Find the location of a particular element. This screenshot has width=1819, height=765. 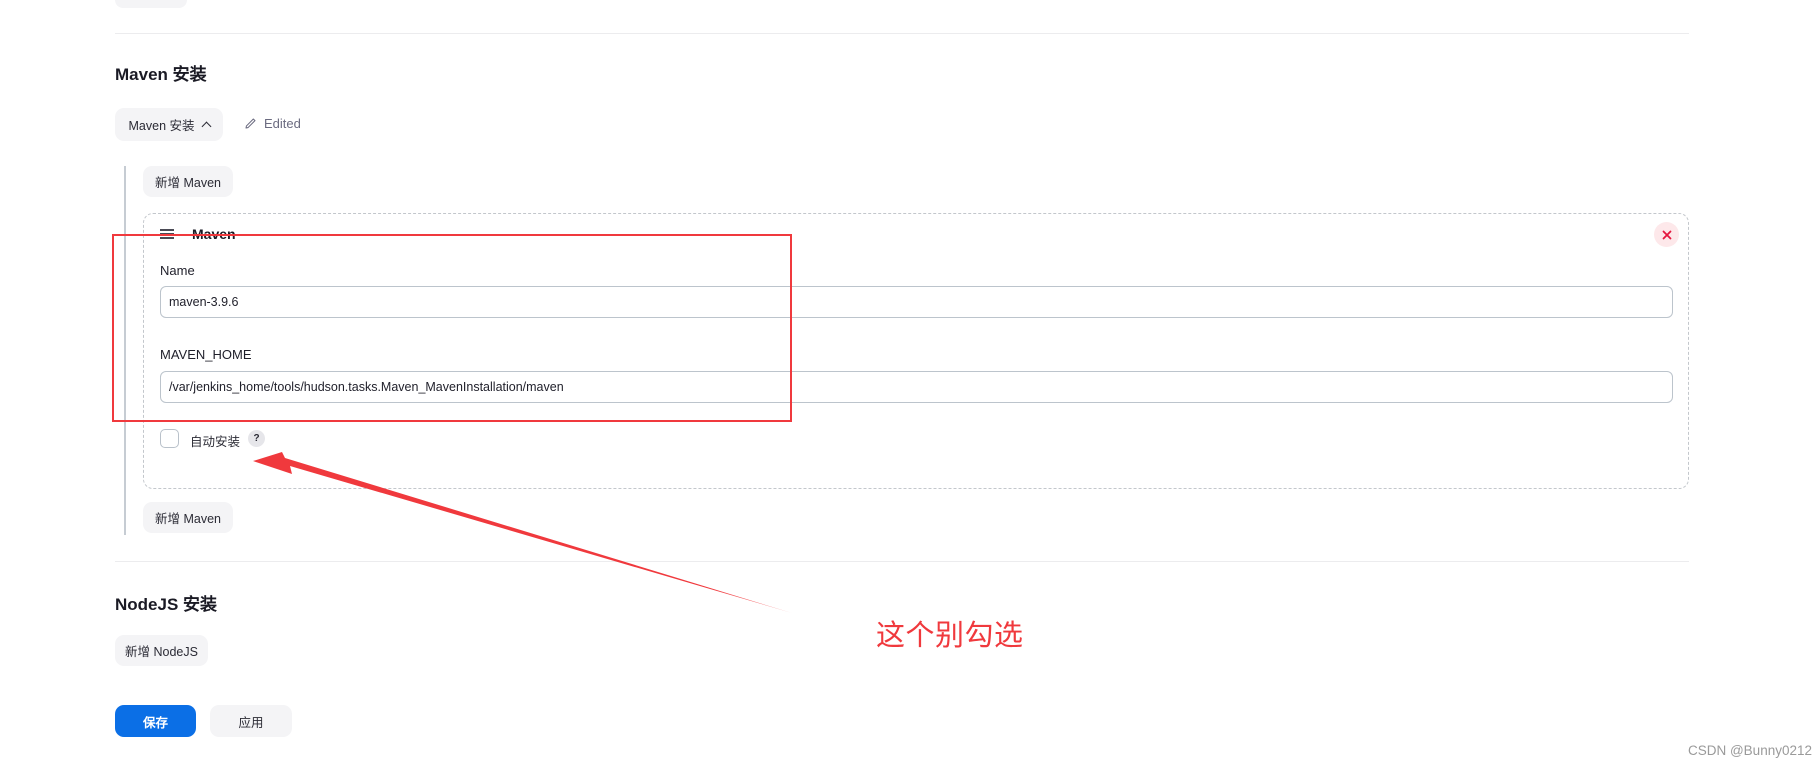

repeatable-rail is located at coordinates (125, 350).